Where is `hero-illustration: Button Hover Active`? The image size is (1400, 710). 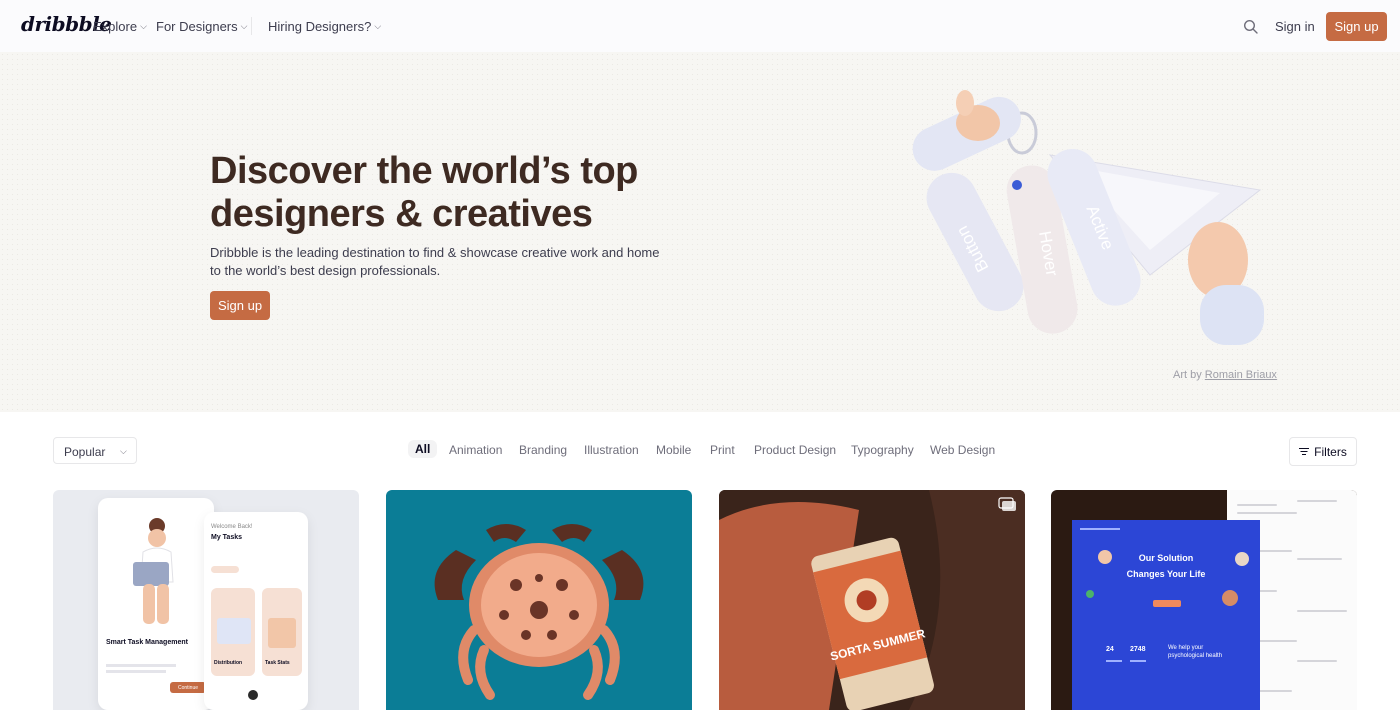 hero-illustration: Button Hover Active is located at coordinates (1088, 217).